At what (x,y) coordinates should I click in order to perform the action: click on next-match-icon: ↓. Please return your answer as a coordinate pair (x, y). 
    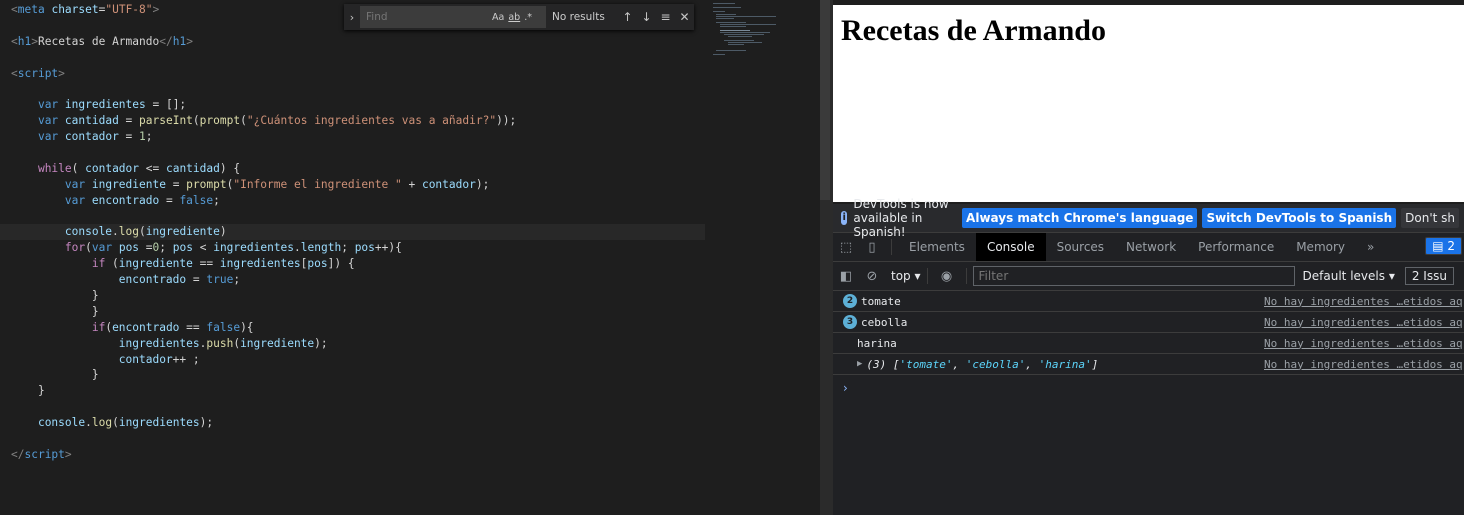
    Looking at the image, I should click on (646, 17).